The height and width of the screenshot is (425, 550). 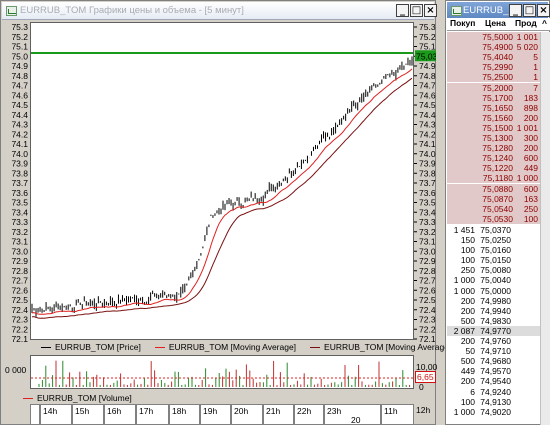 What do you see at coordinates (515, 10) in the screenshot?
I see `orderbook-minimize-button: _` at bounding box center [515, 10].